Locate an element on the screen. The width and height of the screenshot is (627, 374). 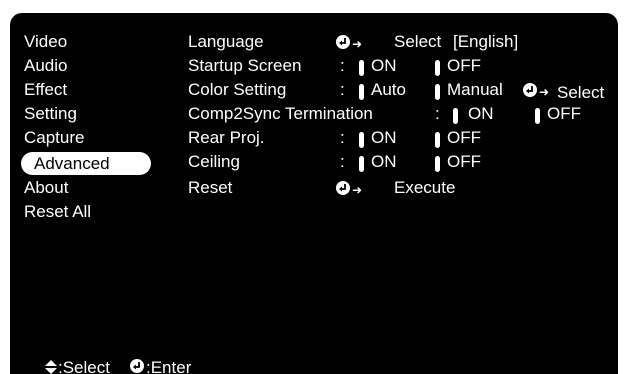
menu-item-capture: Capture is located at coordinates (54, 138).